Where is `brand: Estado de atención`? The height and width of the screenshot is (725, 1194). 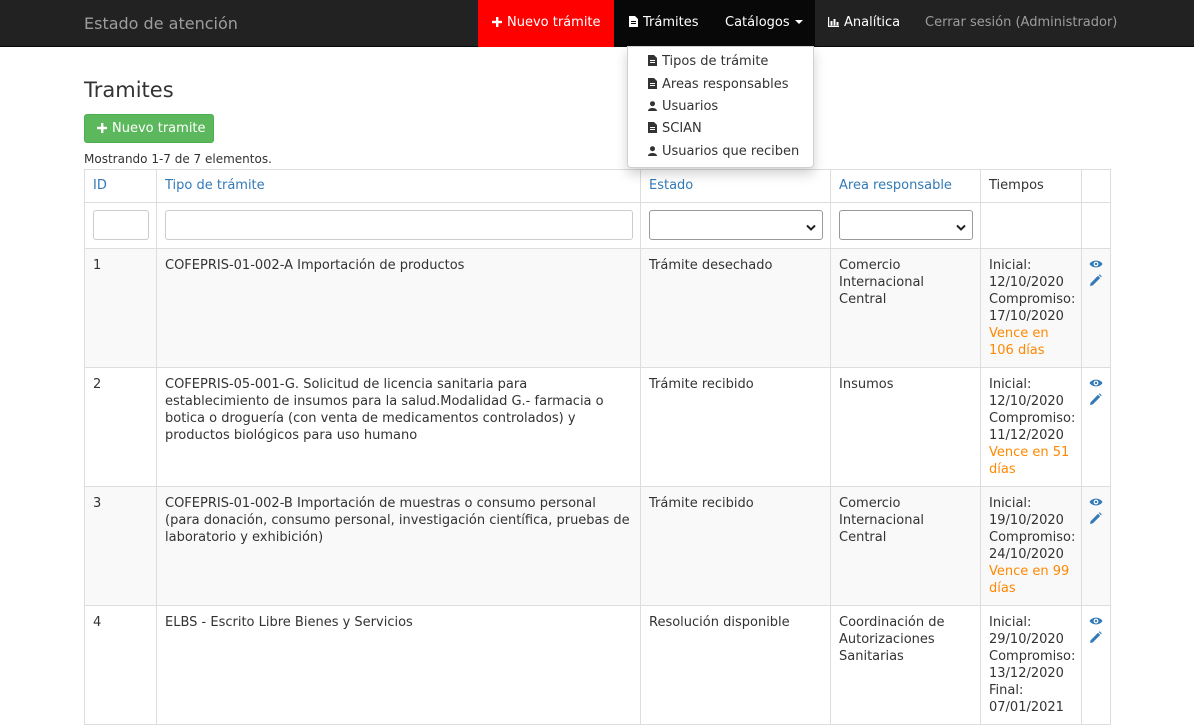
brand: Estado de atención is located at coordinates (161, 23).